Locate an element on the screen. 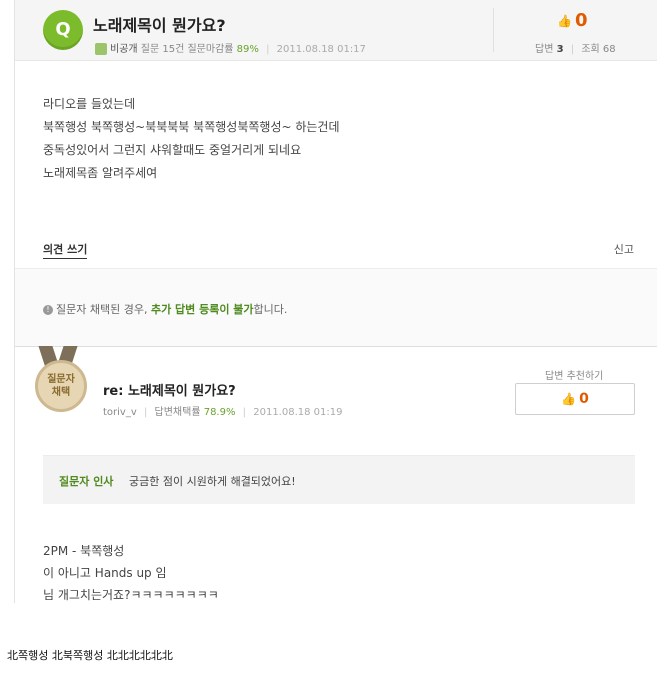 The width and height of the screenshot is (657, 674). answer-body-line: 이 아니고 Hands up 임 is located at coordinates (105, 573).